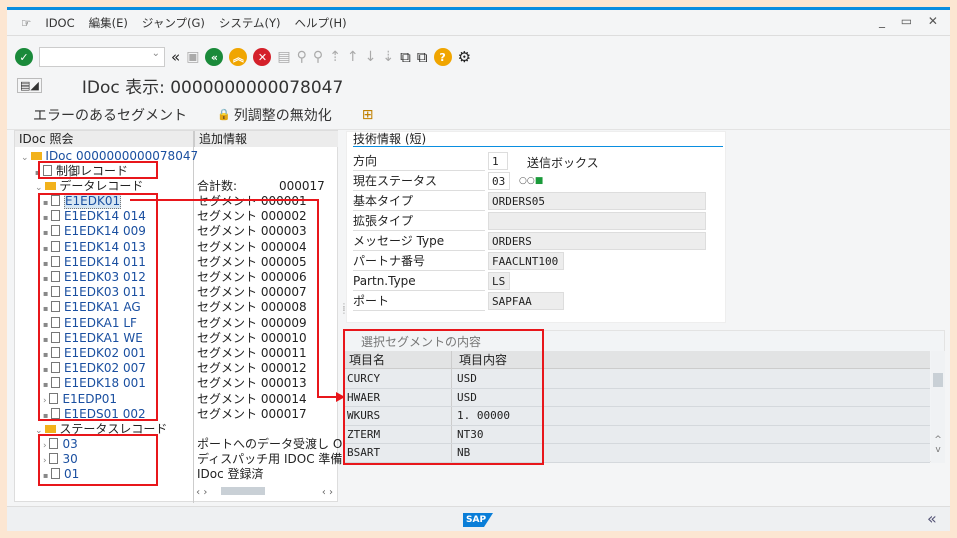 This screenshot has width=957, height=538. I want to click on sap-logo: SAP, so click(478, 520).